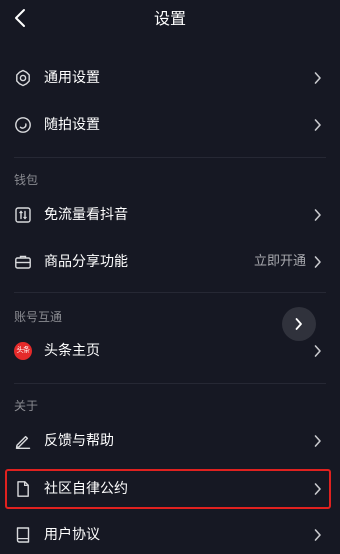  Describe the element at coordinates (170, 441) in the screenshot. I see `feedback-help-row: 反馈与帮助` at that location.